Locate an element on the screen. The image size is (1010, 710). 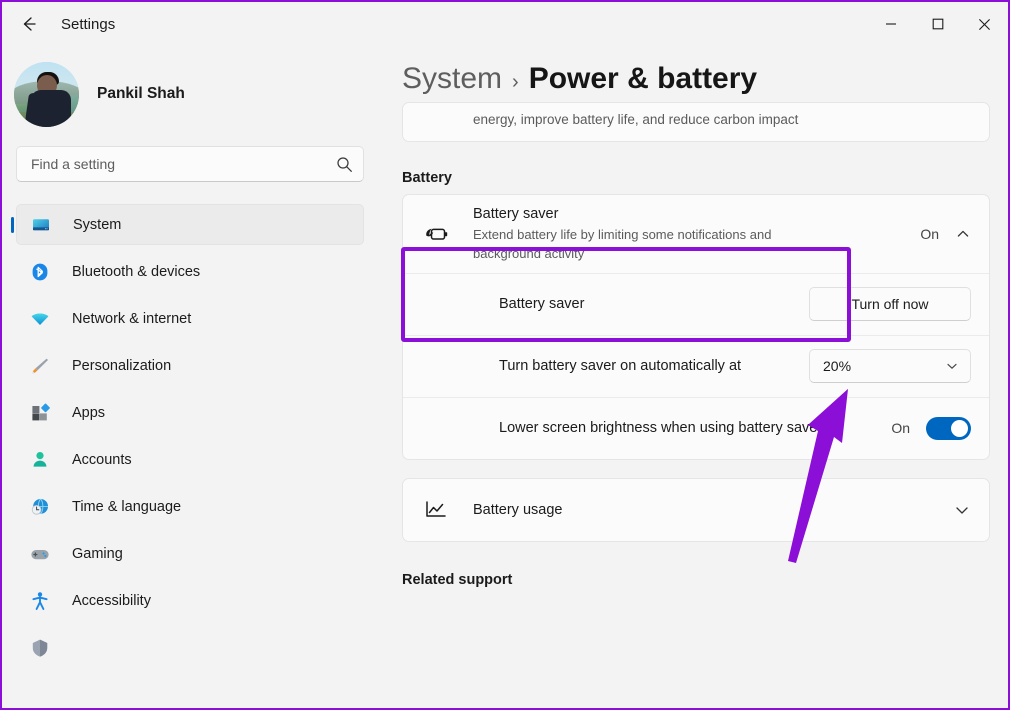
breadcrumb: System › Power & battery is located at coordinates (693, 71).